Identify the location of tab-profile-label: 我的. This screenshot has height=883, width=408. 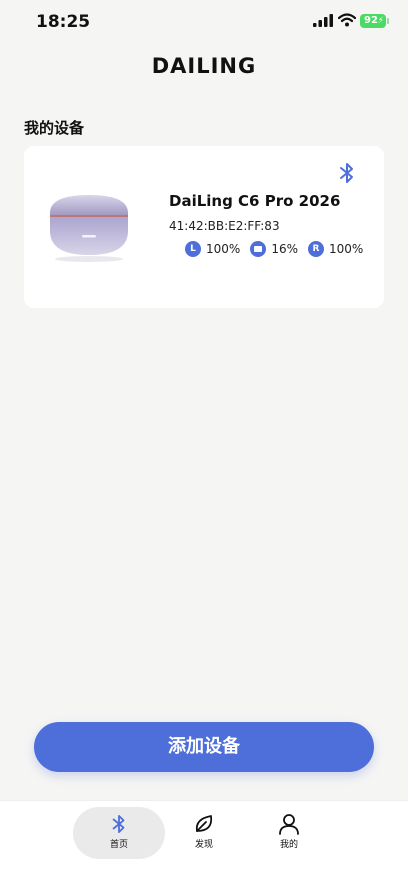
(288, 845).